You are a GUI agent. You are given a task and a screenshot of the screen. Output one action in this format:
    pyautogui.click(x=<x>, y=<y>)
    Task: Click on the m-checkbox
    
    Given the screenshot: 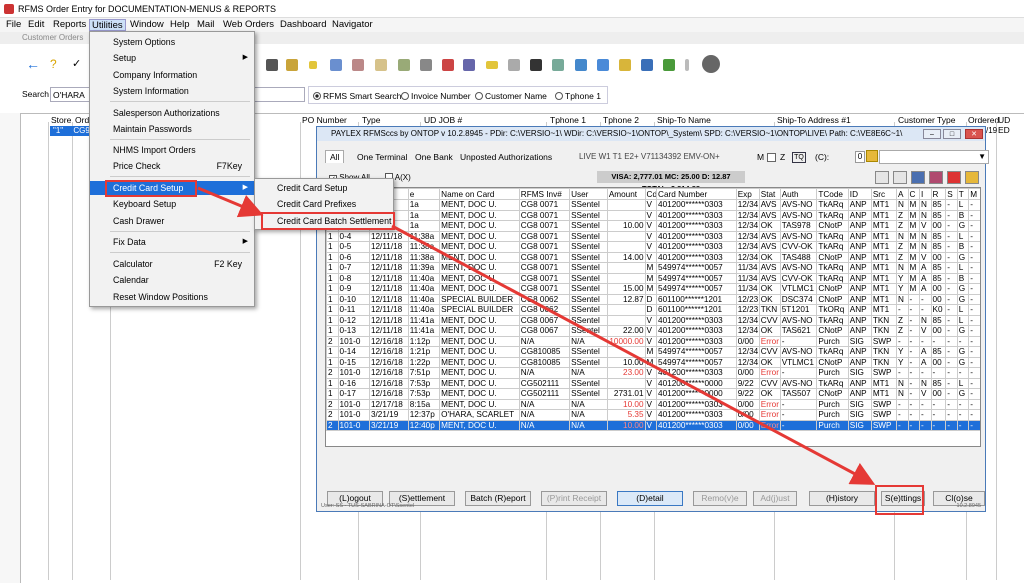 What is the action you would take?
    pyautogui.click(x=771, y=157)
    